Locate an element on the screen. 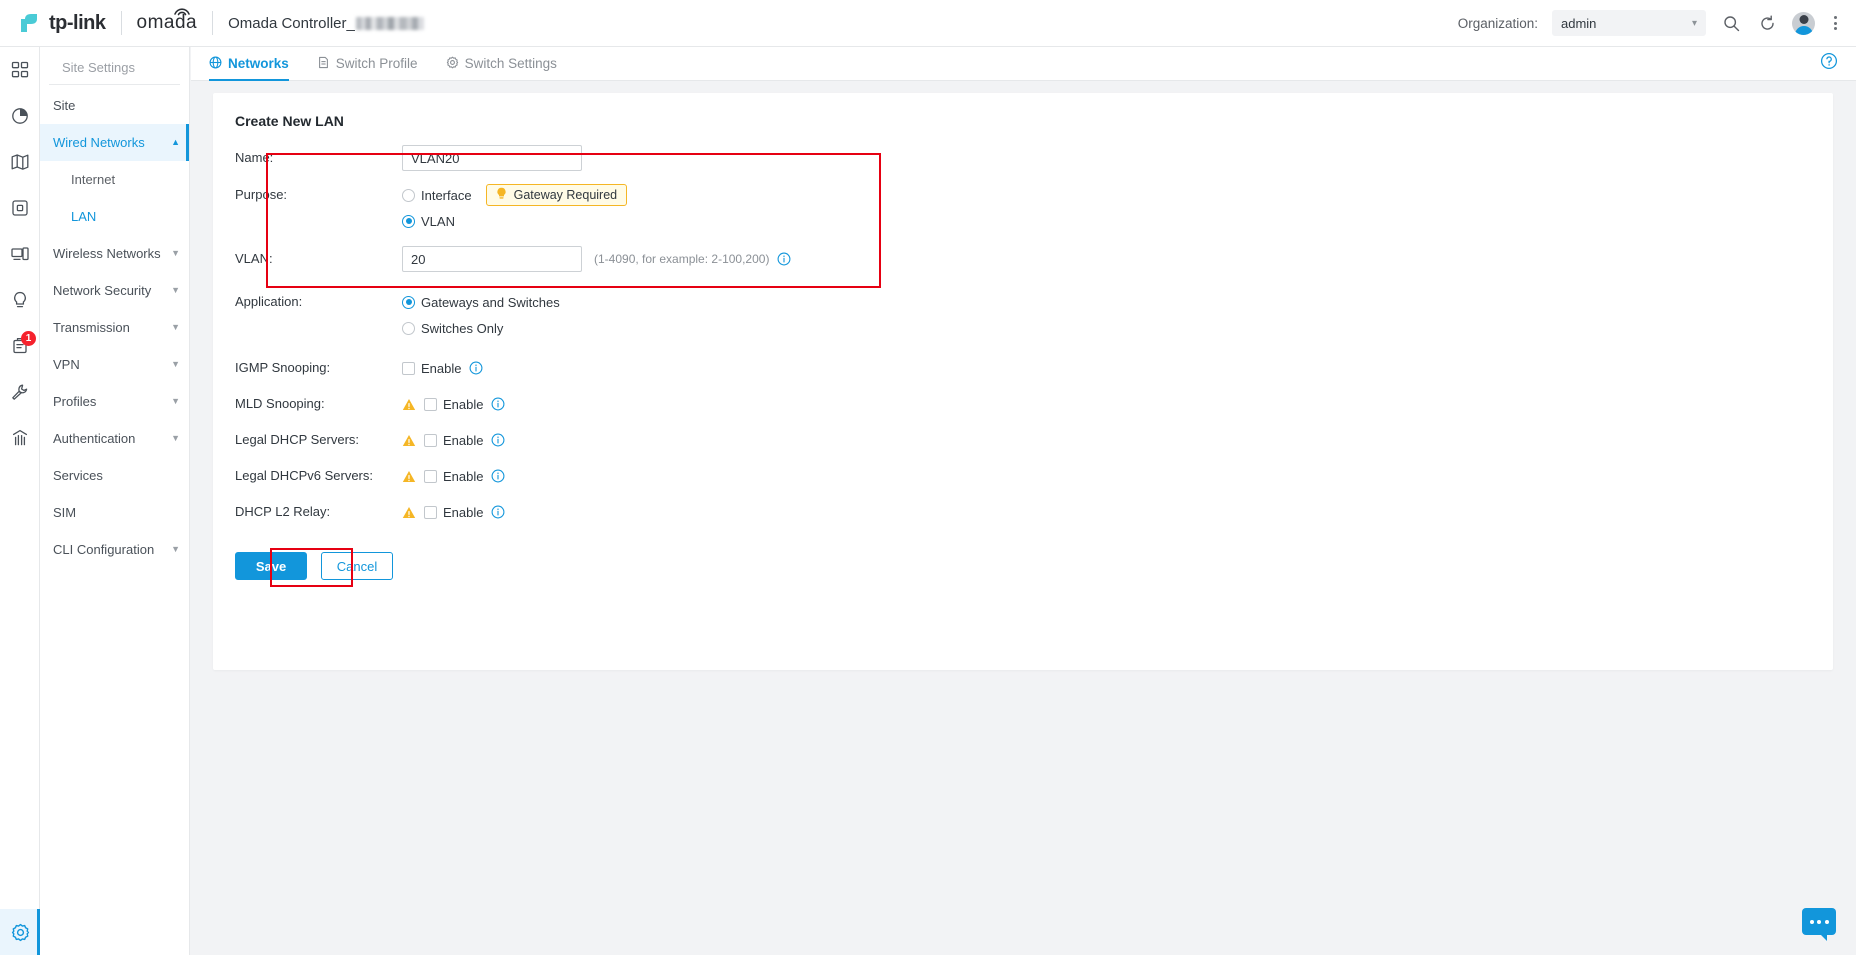  radio-label: Interface is located at coordinates (446, 195).